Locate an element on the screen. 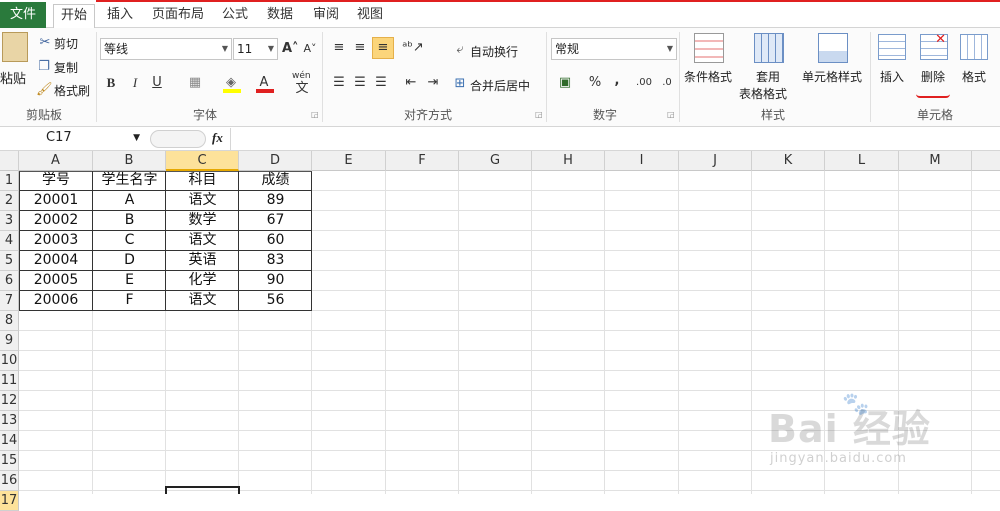 The height and width of the screenshot is (511, 1000). decrease-indent-icon: ⇤ is located at coordinates (411, 83).